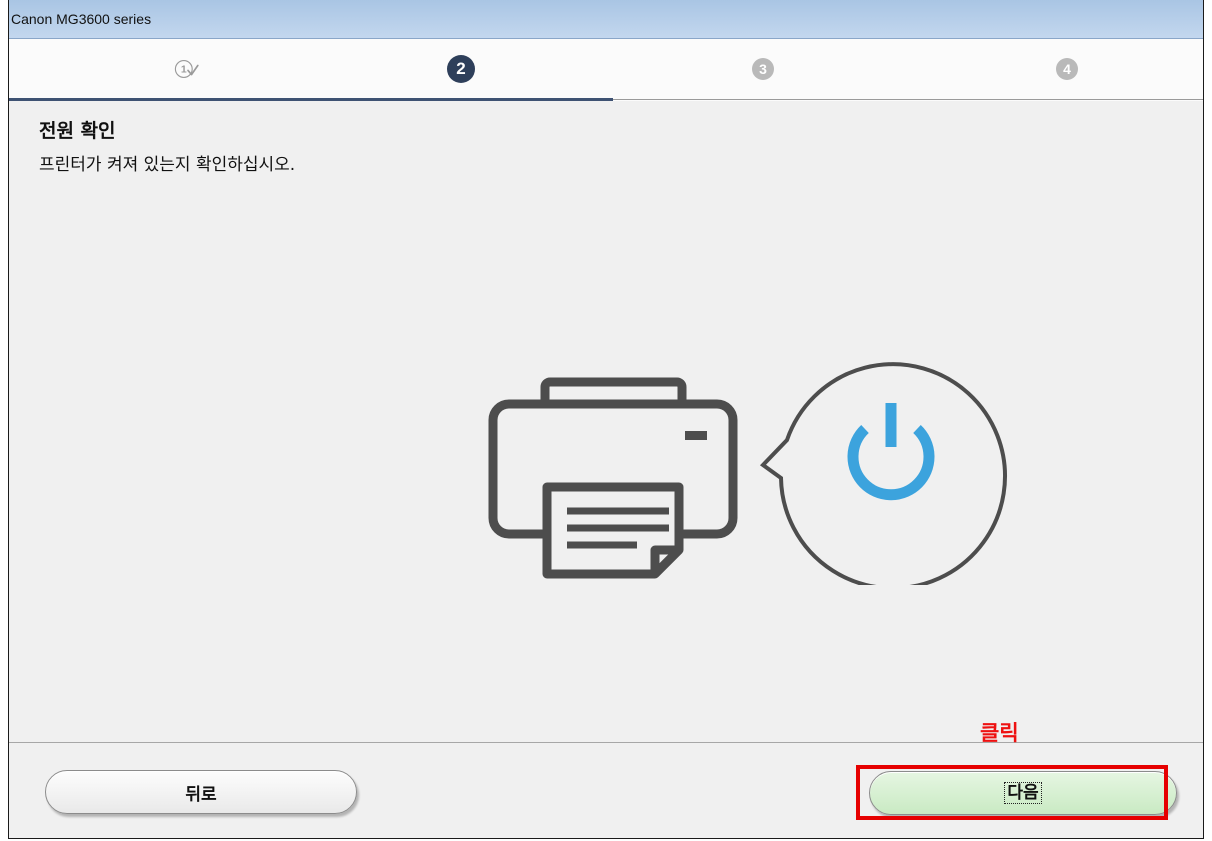 Image resolution: width=1212 pixels, height=841 pixels. I want to click on step-3-pending: 3, so click(763, 69).